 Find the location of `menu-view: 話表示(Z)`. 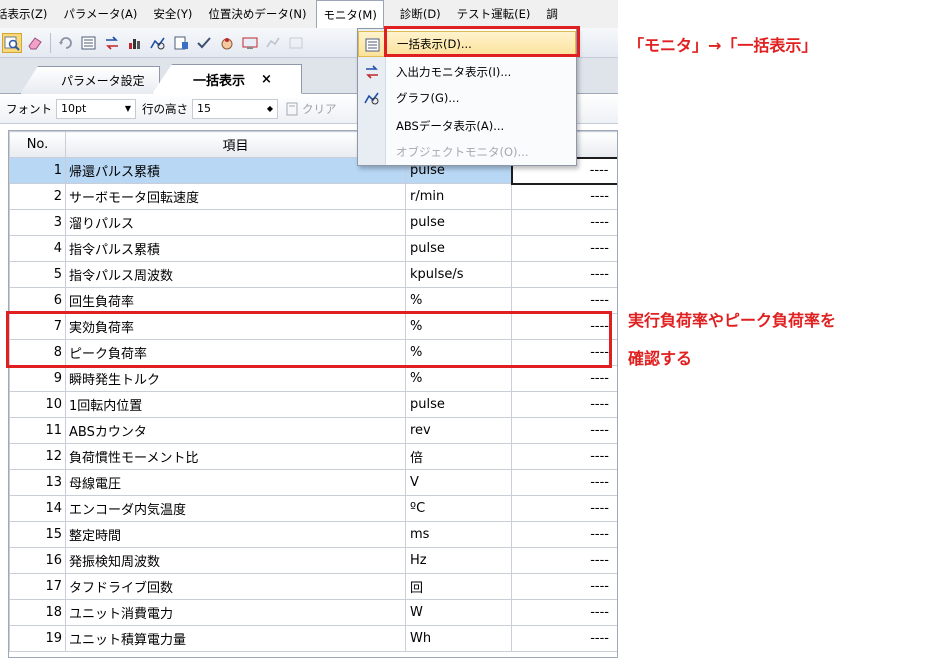

menu-view: 話表示(Z) is located at coordinates (23, 14).